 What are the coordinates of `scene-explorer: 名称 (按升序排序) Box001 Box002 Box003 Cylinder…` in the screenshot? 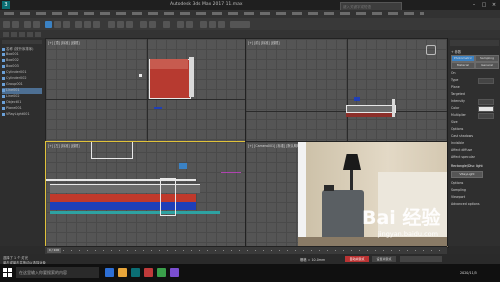 It's located at (23, 142).